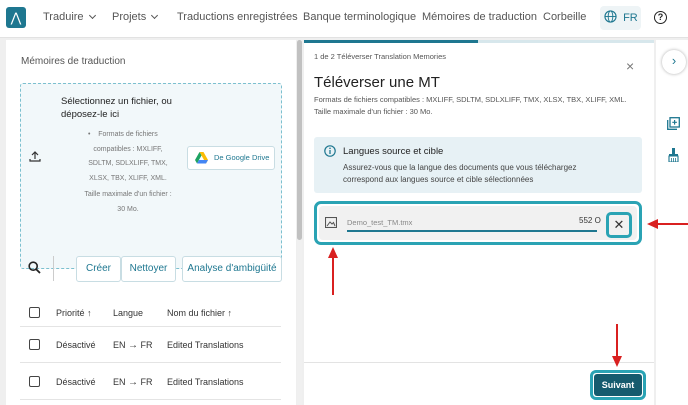 The width and height of the screenshot is (688, 405). I want to click on modal-footer-divider, so click(479, 362).